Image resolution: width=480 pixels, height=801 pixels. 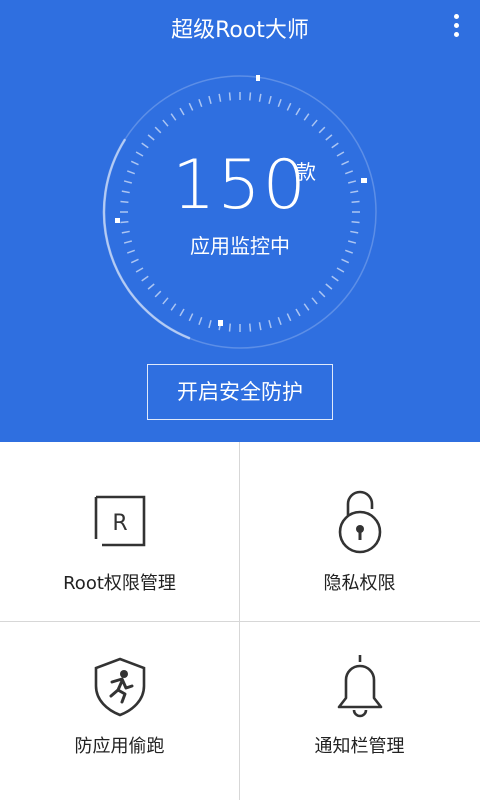 I want to click on bell-icon, so click(x=359, y=686).